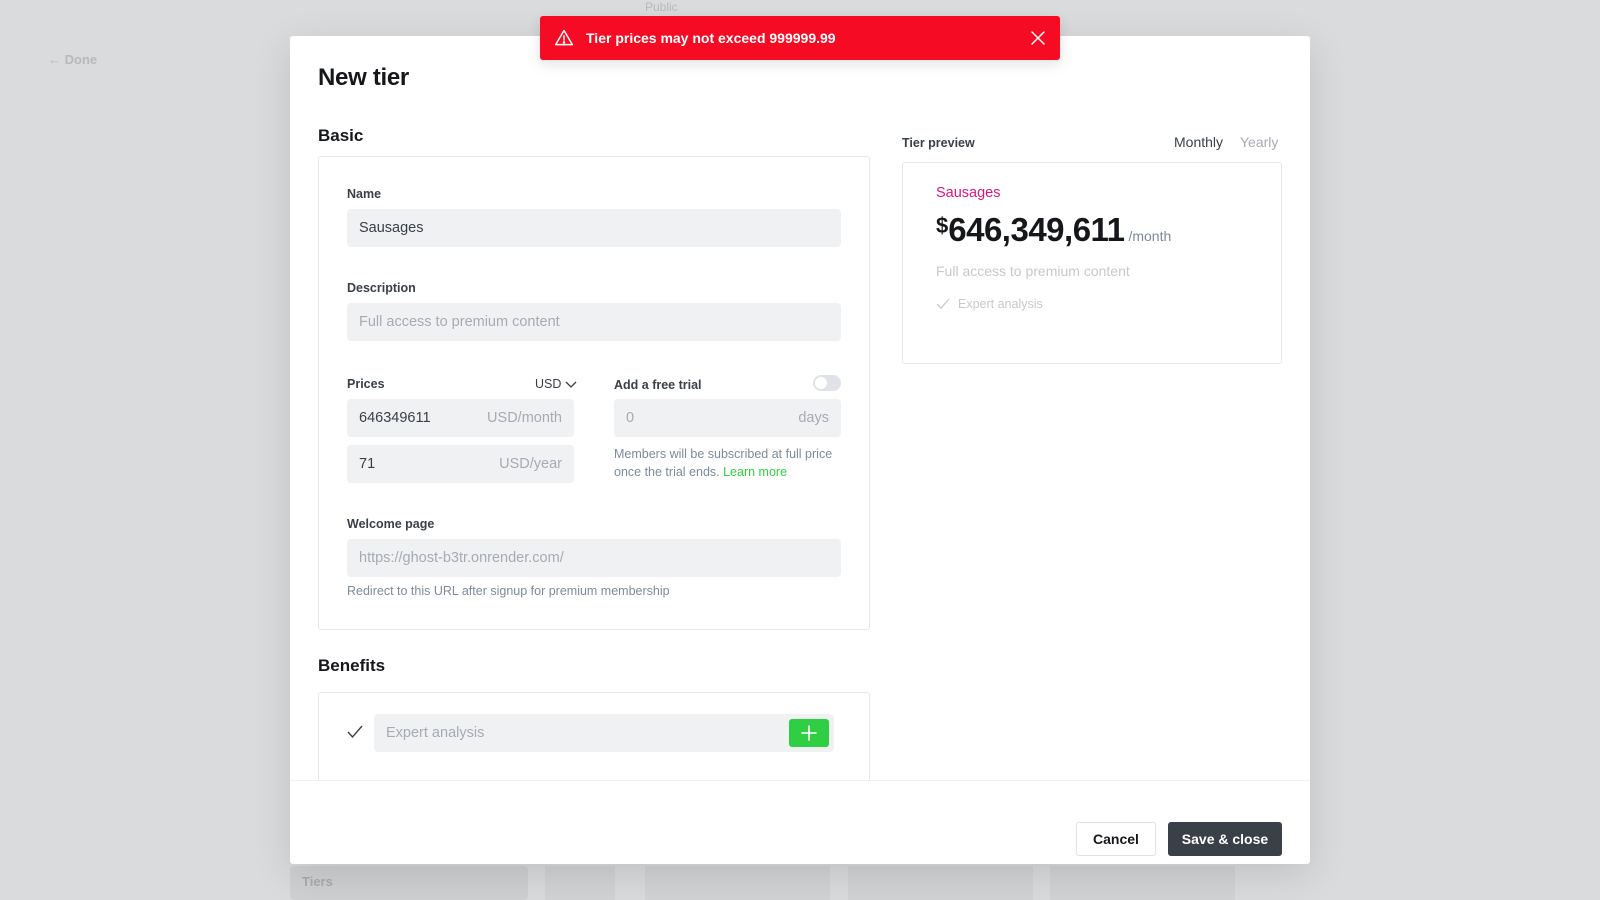 Image resolution: width=1600 pixels, height=900 pixels. I want to click on name-label: Name, so click(364, 194).